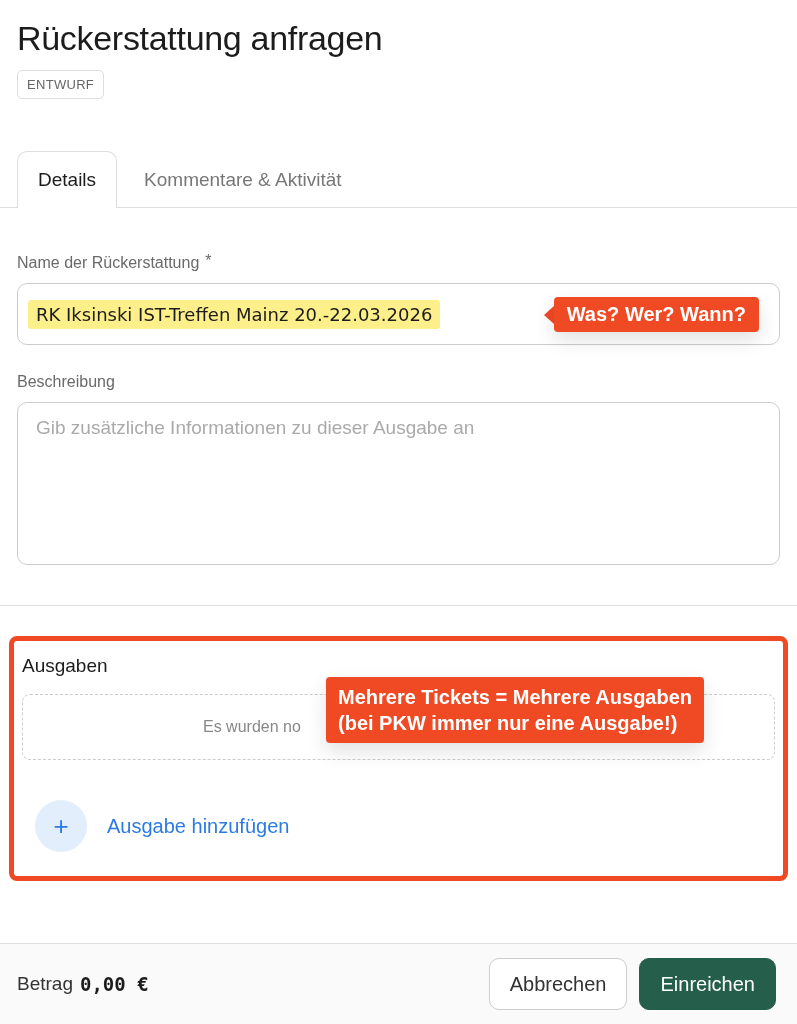 This screenshot has height=1024, width=797. I want to click on field-label: Beschreibung, so click(66, 382).